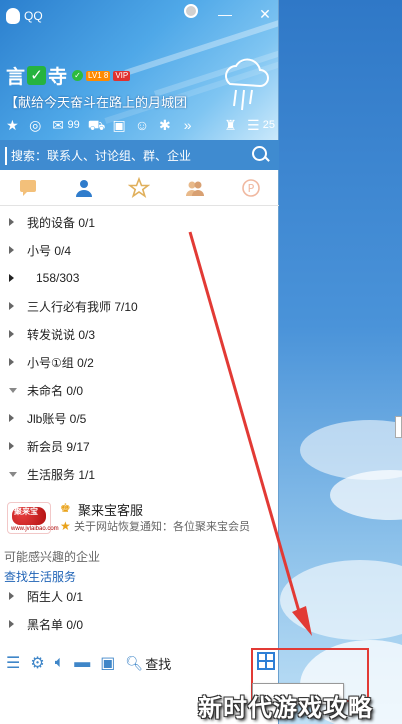 The image size is (402, 724). What do you see at coordinates (77, 75) in the screenshot?
I see `online-status-icon: ✓` at bounding box center [77, 75].